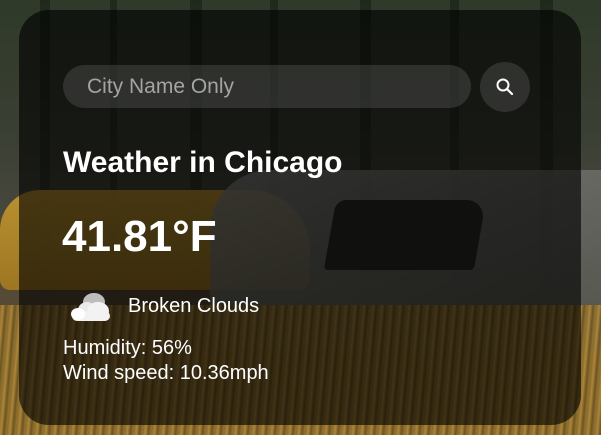 This screenshot has height=435, width=601. Describe the element at coordinates (203, 162) in the screenshot. I see `city-title: Weather in Chicago` at that location.